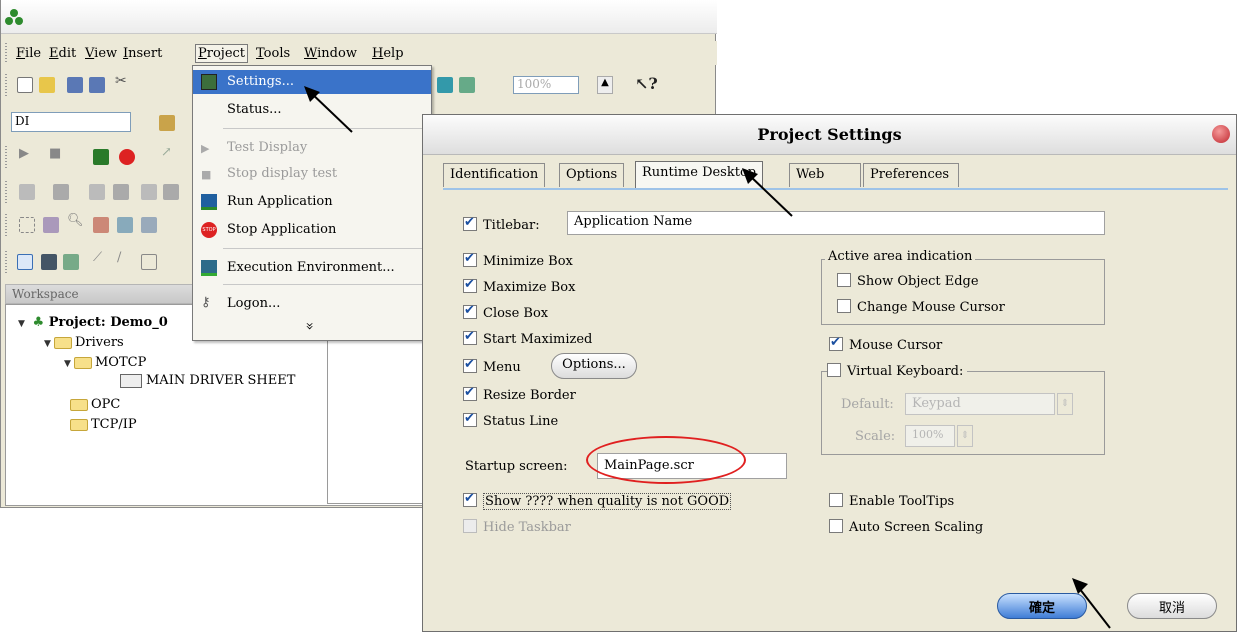 The image size is (1253, 632). What do you see at coordinates (207, 380) in the screenshot?
I see `tree-main-driver-sheet: MAIN DRIVER SHEET` at bounding box center [207, 380].